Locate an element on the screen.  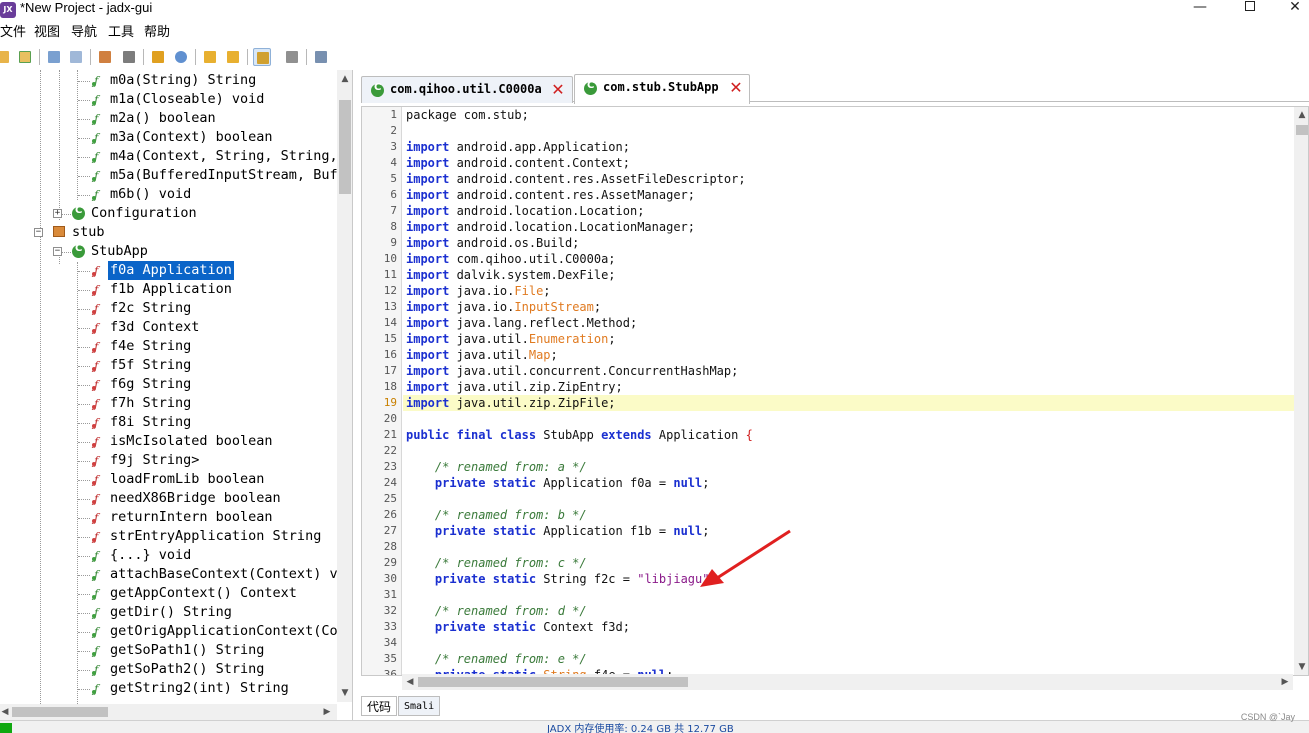
tree-item: needX86Bridge boolean is located at coordinates (222, 498).